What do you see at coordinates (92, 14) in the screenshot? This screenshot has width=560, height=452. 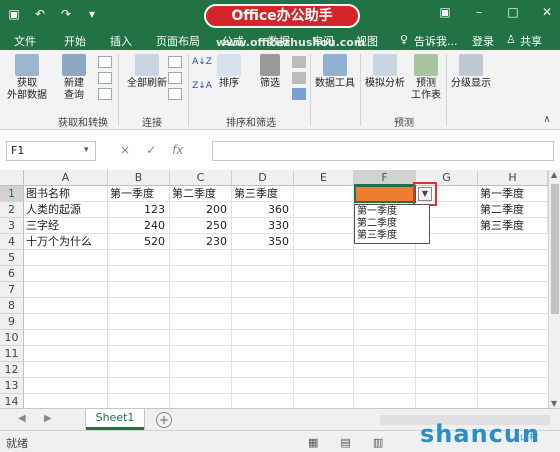 I see `customize-qat-icon: ▾` at bounding box center [92, 14].